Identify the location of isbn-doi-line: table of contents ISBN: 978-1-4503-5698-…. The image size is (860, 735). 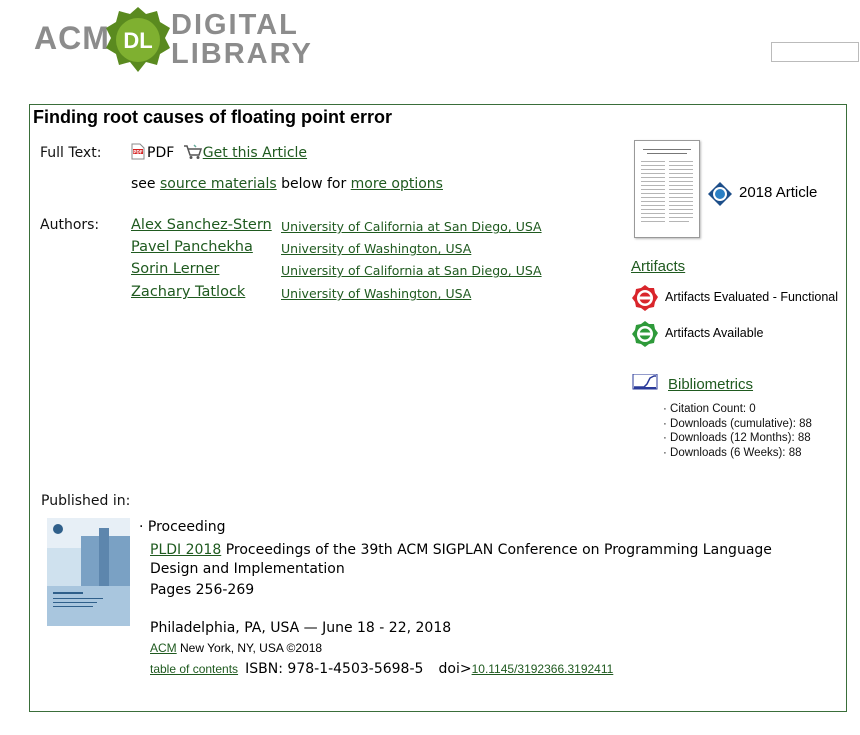
(381, 667).